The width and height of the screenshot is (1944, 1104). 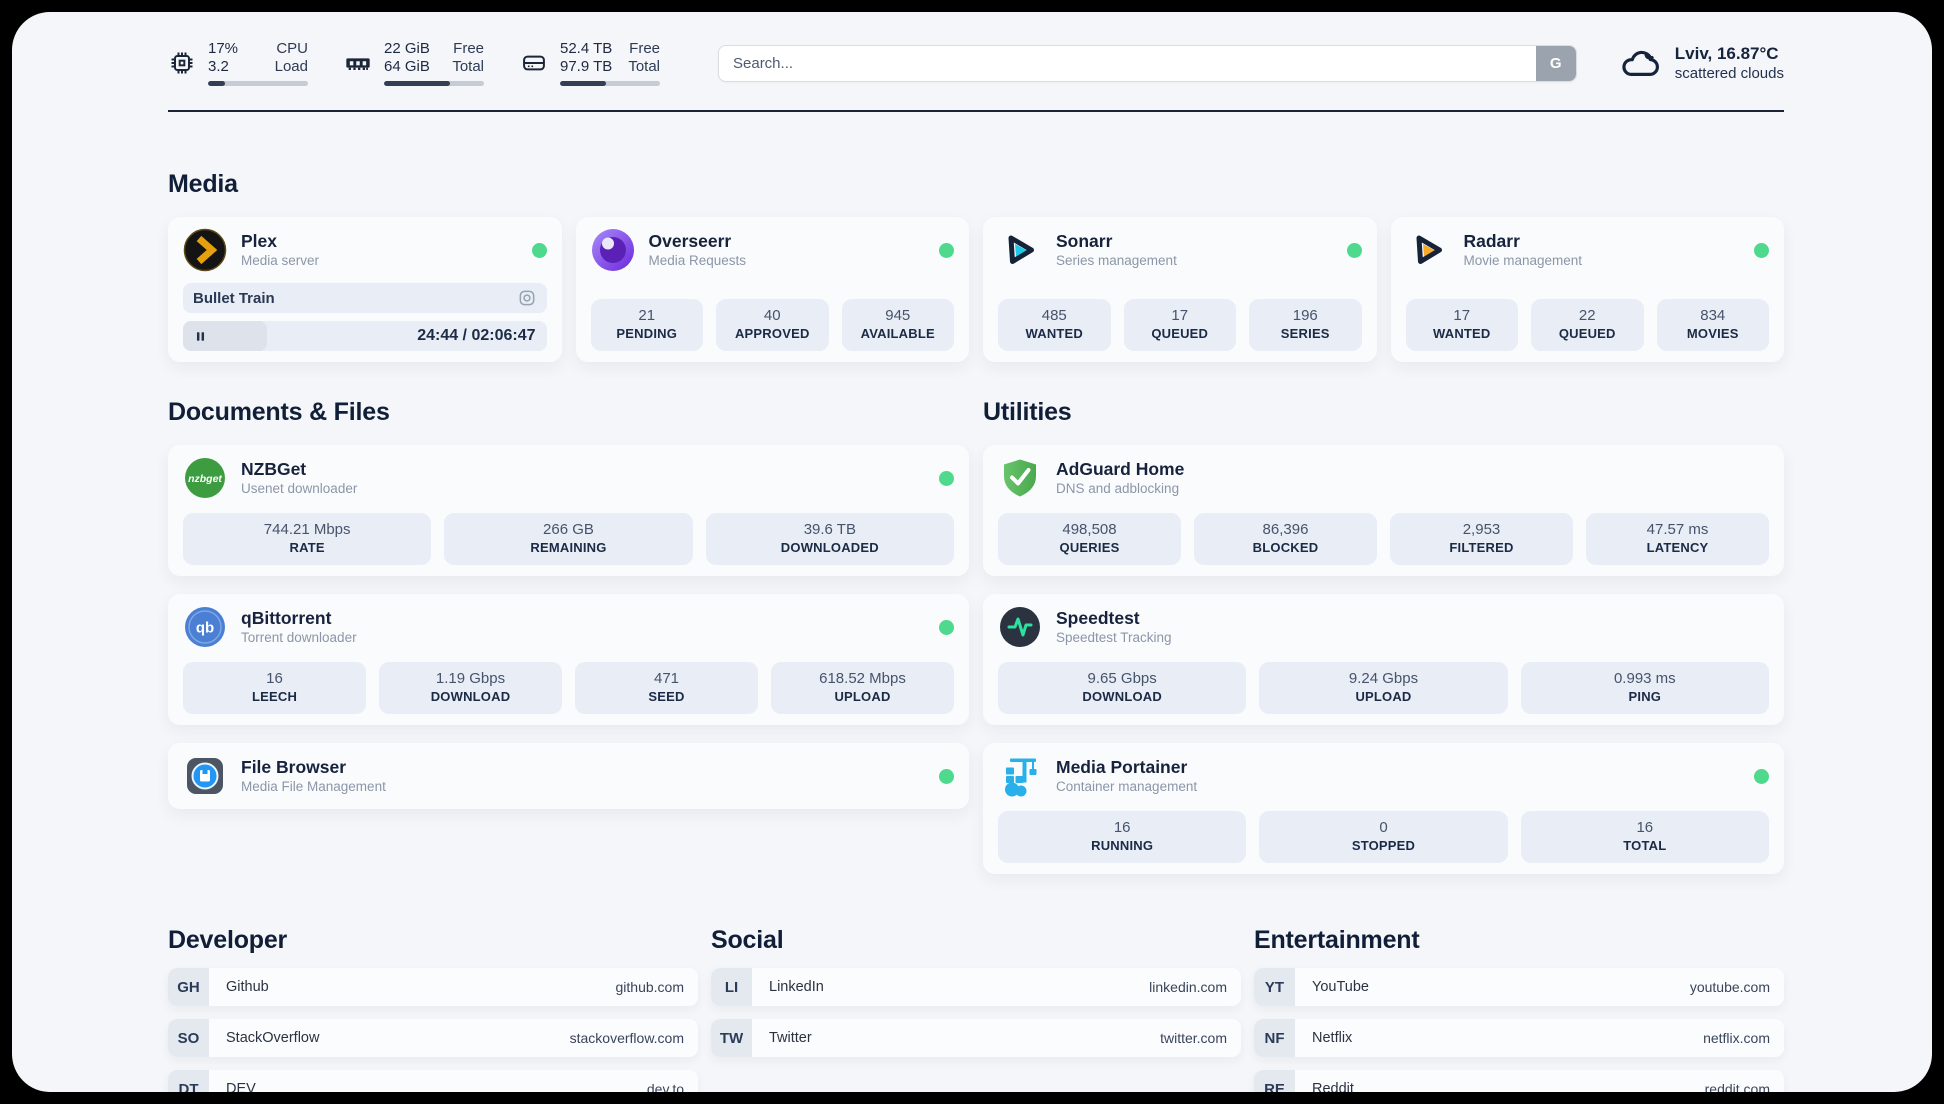 I want to click on svg-text: qb, so click(x=205, y=628).